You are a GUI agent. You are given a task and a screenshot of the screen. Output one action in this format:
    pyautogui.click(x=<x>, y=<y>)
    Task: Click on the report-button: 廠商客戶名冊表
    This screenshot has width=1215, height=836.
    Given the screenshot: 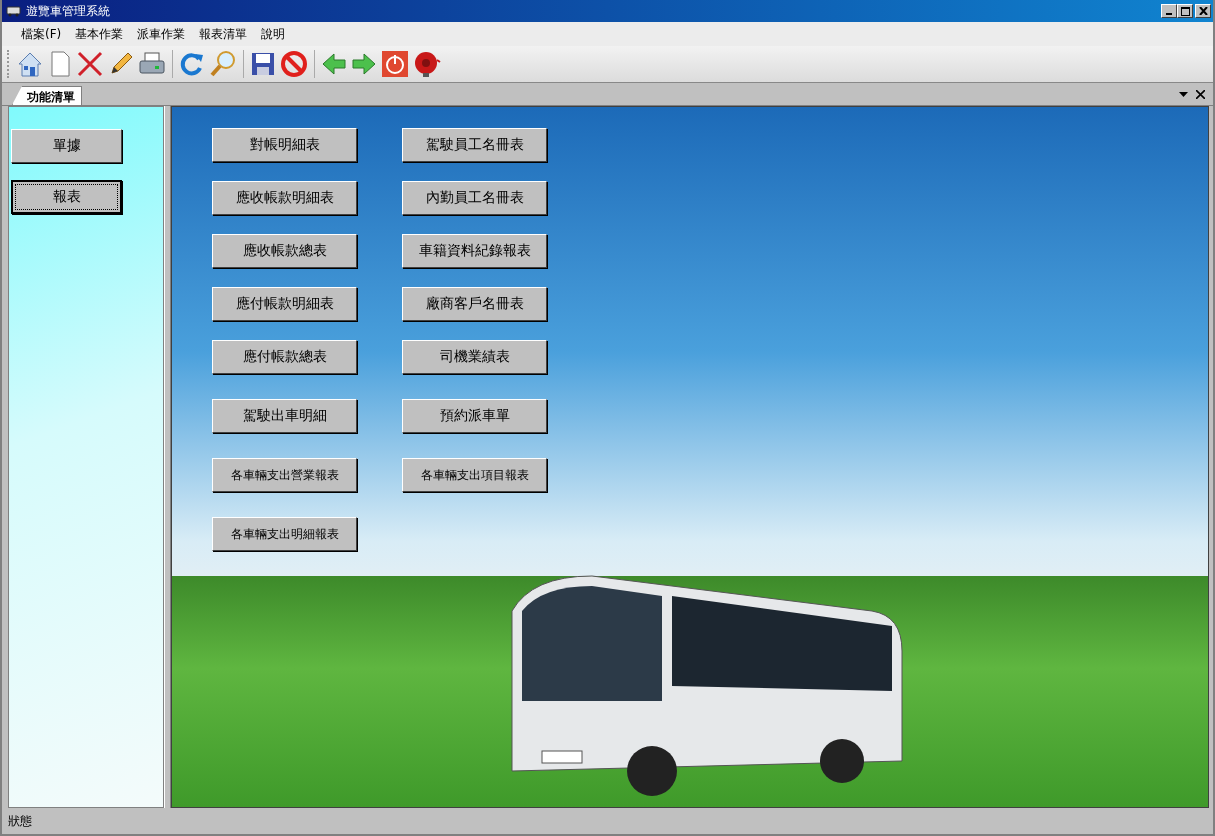 What is the action you would take?
    pyautogui.click(x=474, y=304)
    